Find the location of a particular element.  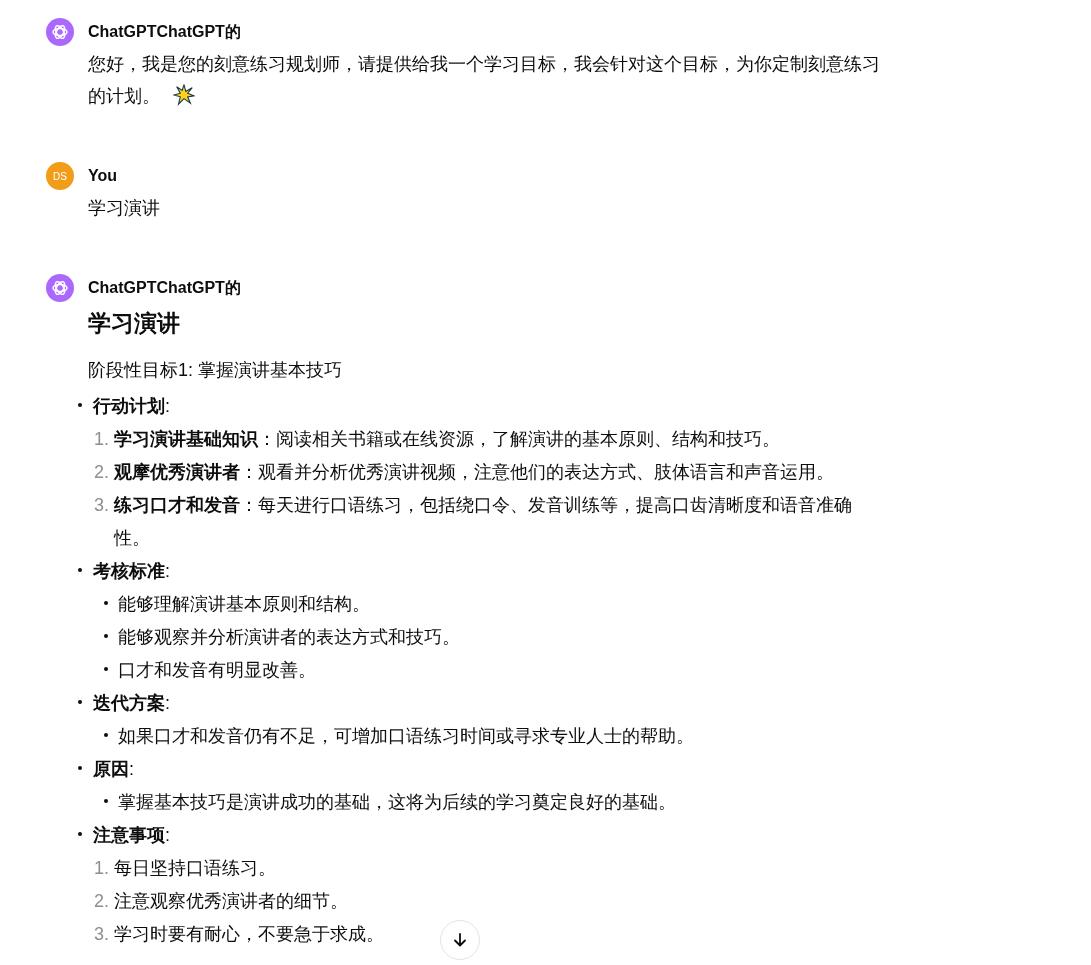

list-item-text: 练习口才和发音：每天进行口语练习，包括绕口令、发音训练等，提高口齿清晰度和语音准确性。 is located at coordinates (483, 522).